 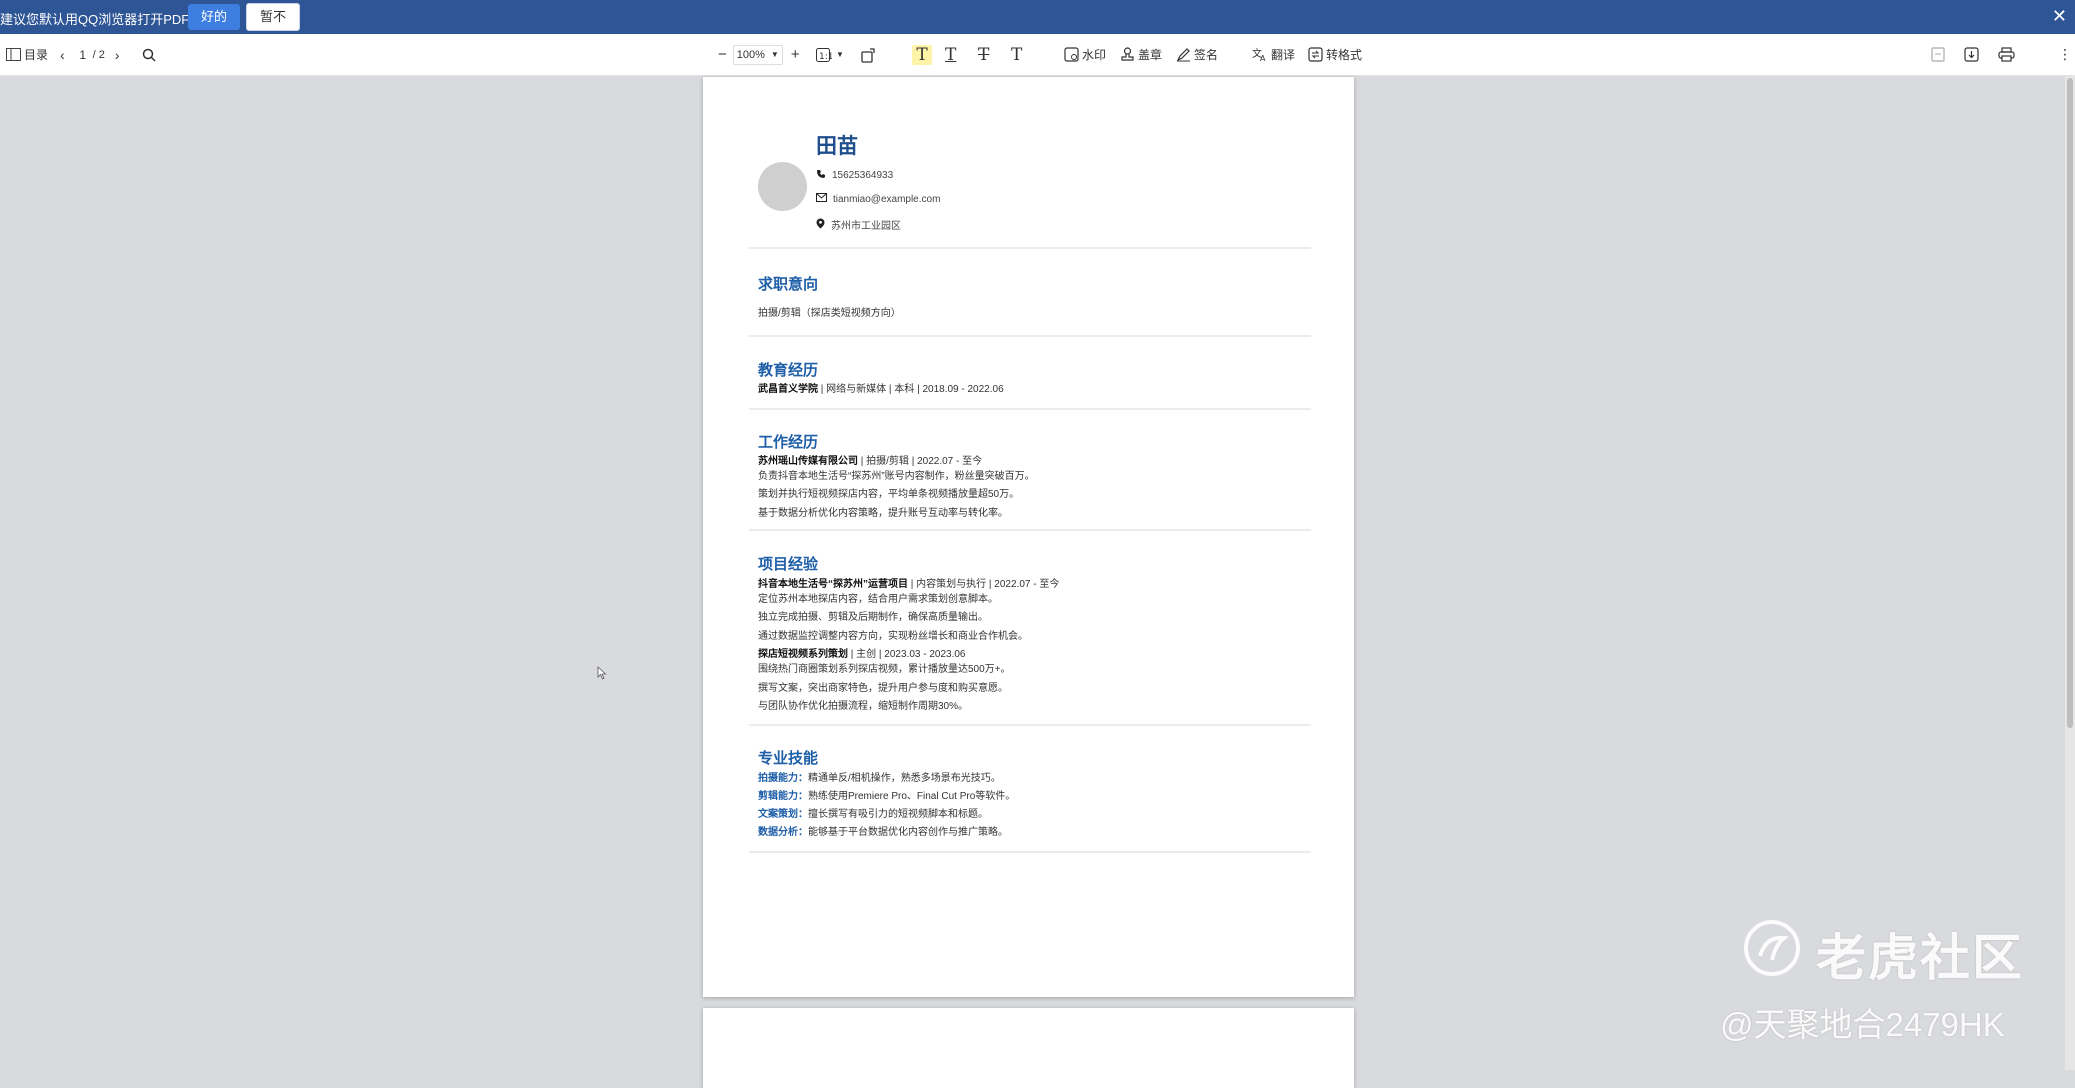 What do you see at coordinates (1206, 55) in the screenshot?
I see `sign-label: 签名` at bounding box center [1206, 55].